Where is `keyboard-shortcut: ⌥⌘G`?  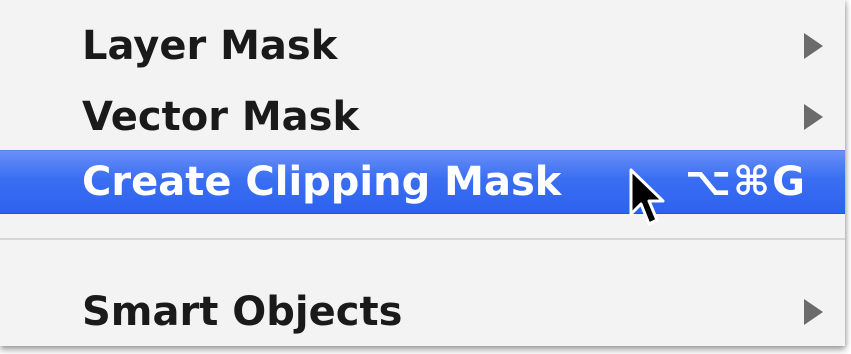
keyboard-shortcut: ⌥⌘G is located at coordinates (745, 182).